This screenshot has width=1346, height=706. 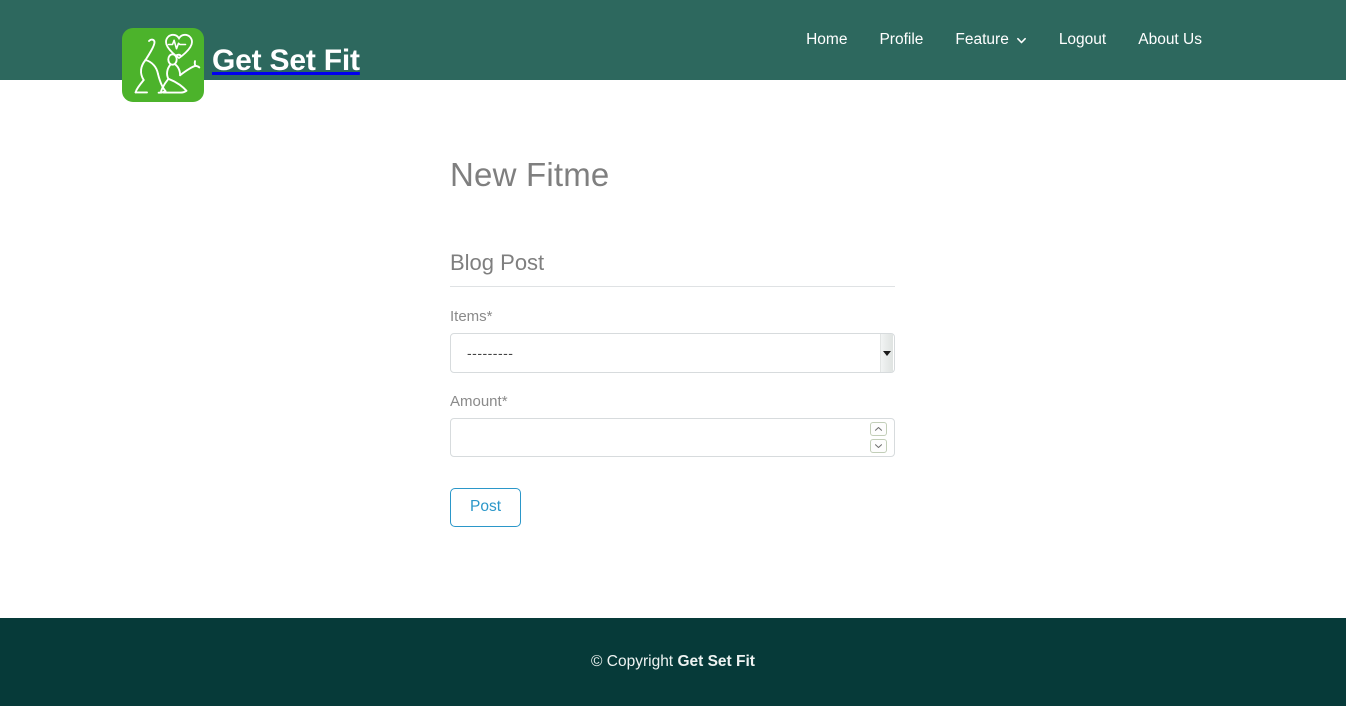 I want to click on amount-input-wrapper, so click(x=672, y=437).